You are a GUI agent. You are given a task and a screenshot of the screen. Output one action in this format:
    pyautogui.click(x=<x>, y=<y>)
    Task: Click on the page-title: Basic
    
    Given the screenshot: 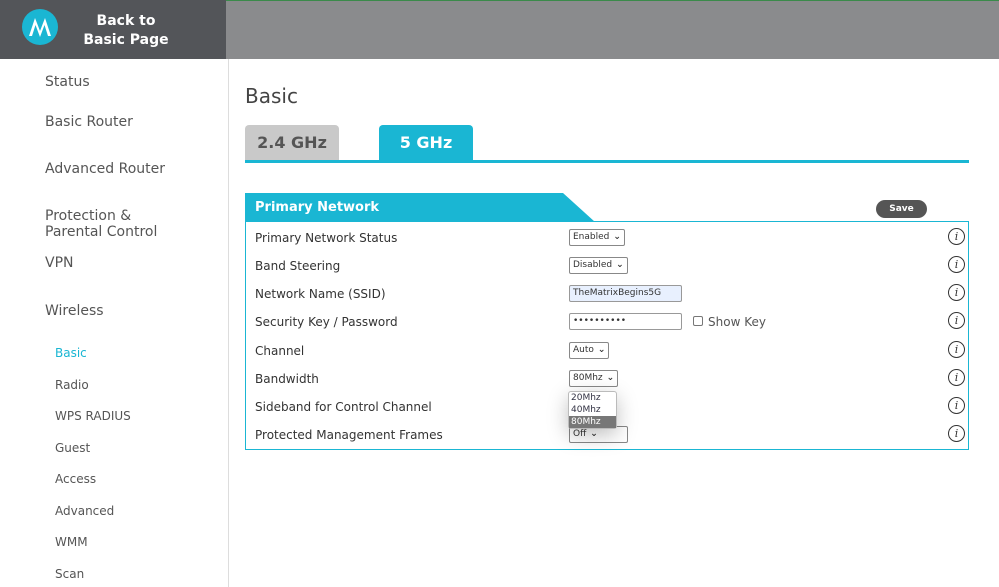 What is the action you would take?
    pyautogui.click(x=271, y=96)
    